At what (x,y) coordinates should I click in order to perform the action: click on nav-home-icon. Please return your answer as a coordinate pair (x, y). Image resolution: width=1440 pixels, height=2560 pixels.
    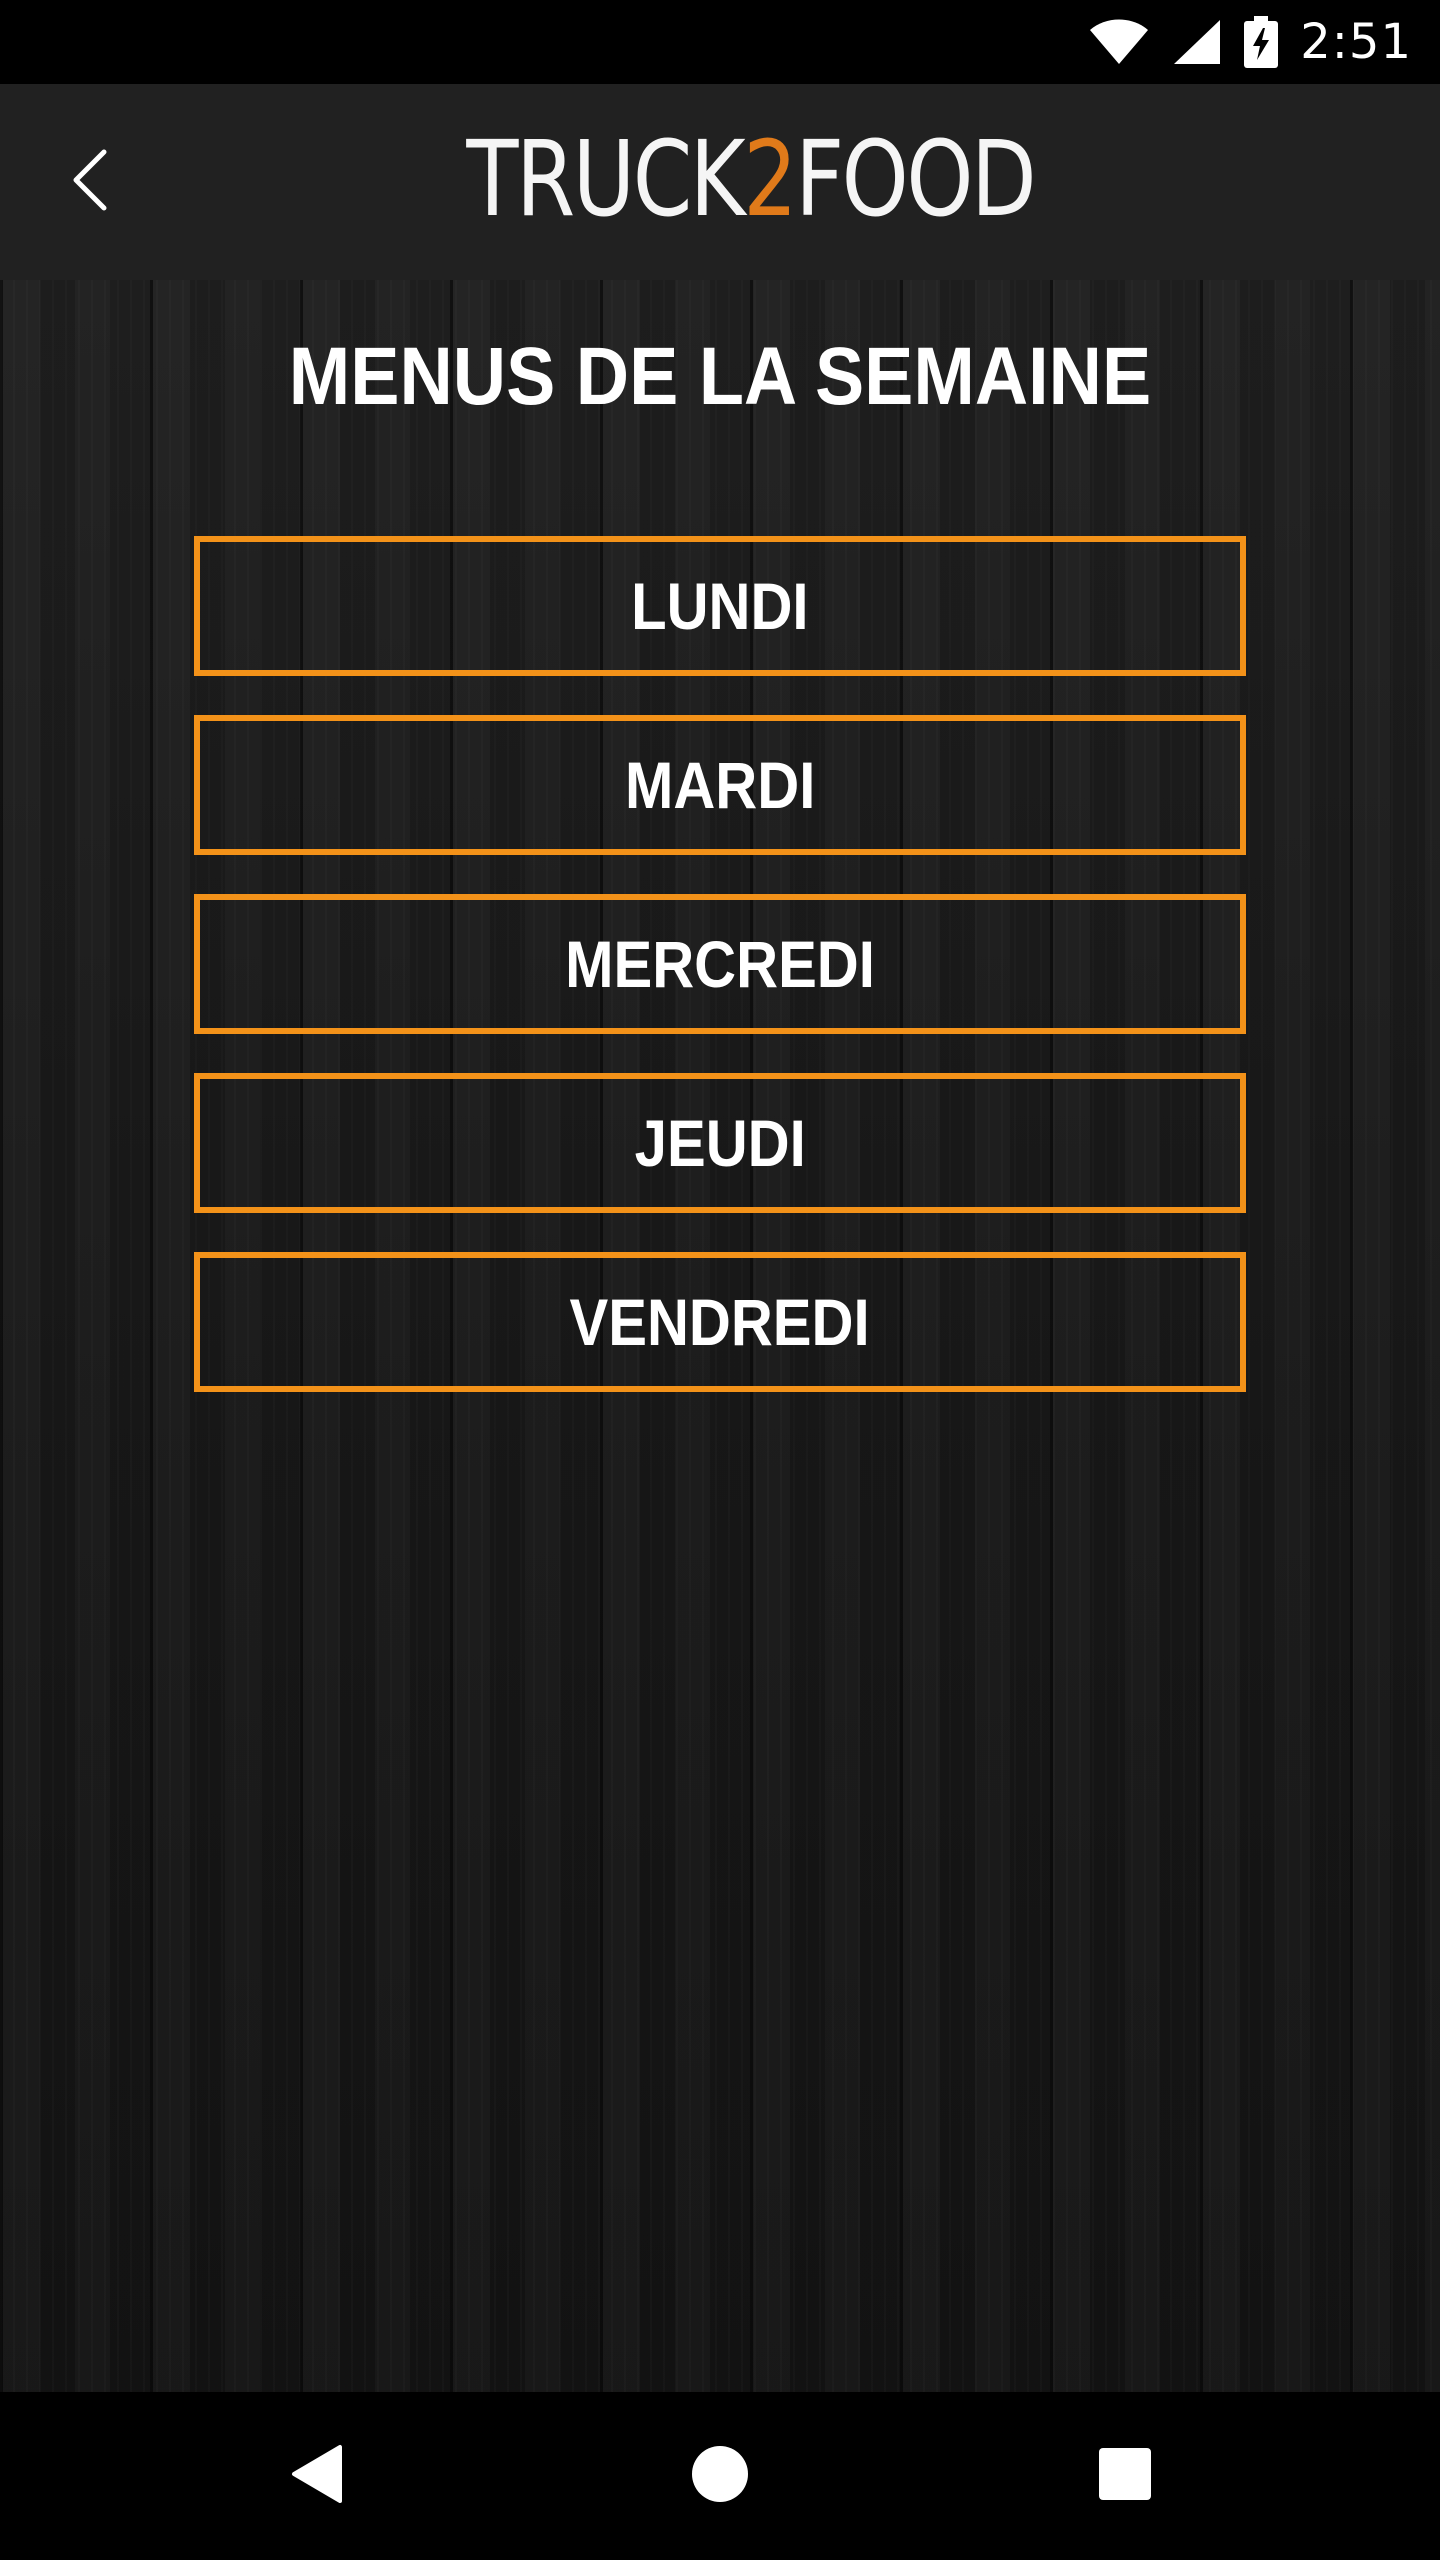
    Looking at the image, I should click on (720, 2476).